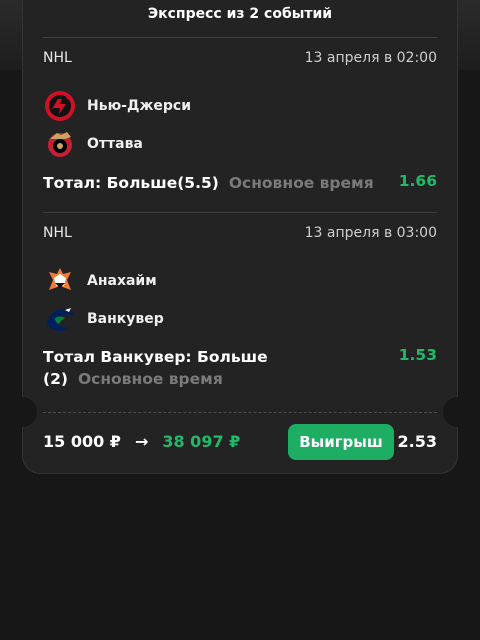 The height and width of the screenshot is (640, 480). What do you see at coordinates (22, 412) in the screenshot?
I see `ticket-notch-left` at bounding box center [22, 412].